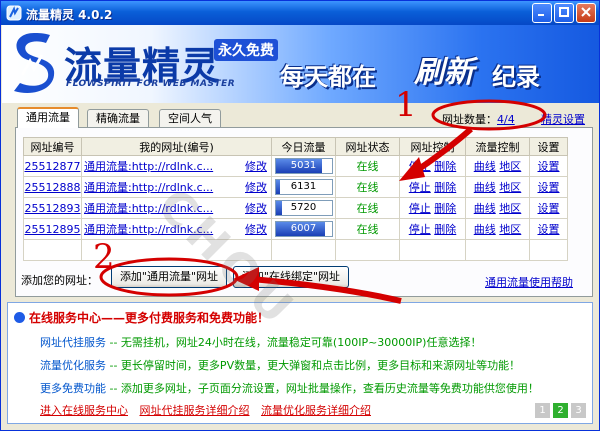 The image size is (600, 432). What do you see at coordinates (246, 50) in the screenshot?
I see `free-badge: 永久免费` at bounding box center [246, 50].